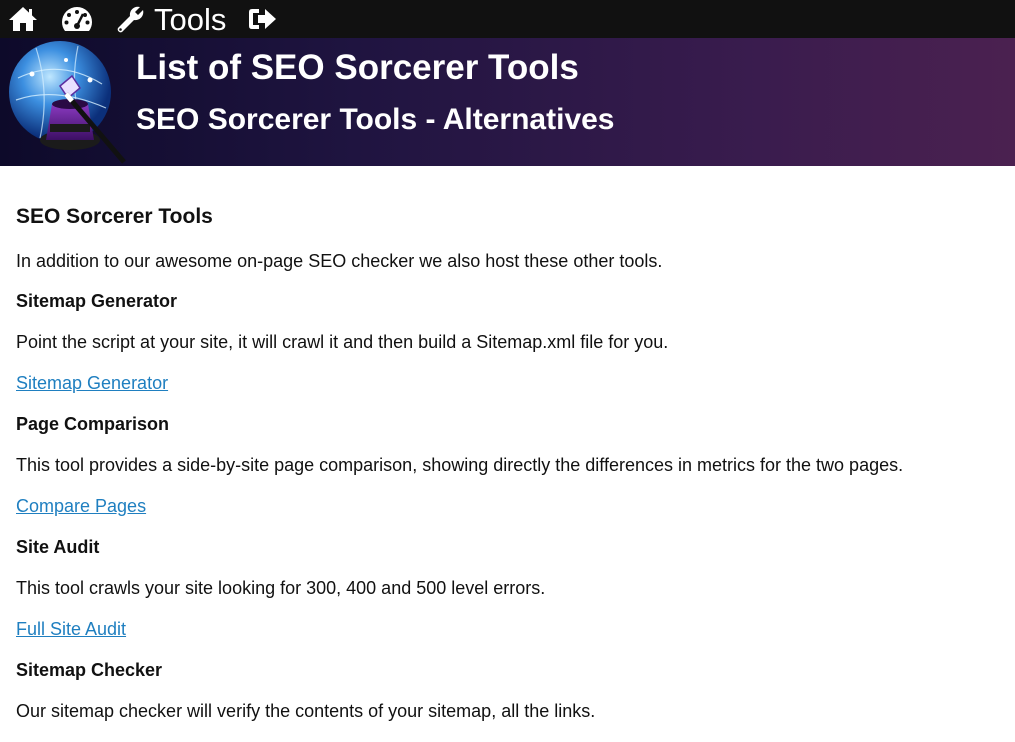 Image resolution: width=1015 pixels, height=742 pixels. What do you see at coordinates (71, 629) in the screenshot?
I see `full-site-audit-link: Full Site Audit` at bounding box center [71, 629].